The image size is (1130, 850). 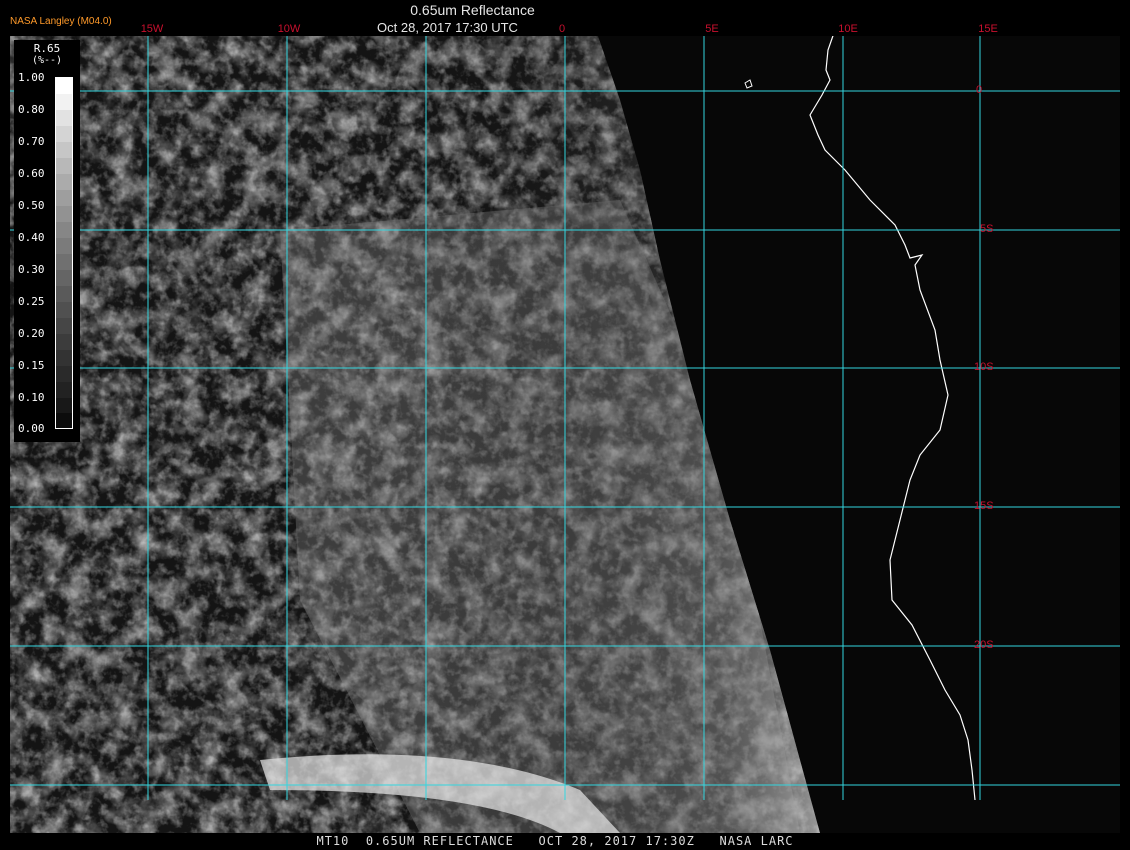 I want to click on legend-units: (%--), so click(x=47, y=60).